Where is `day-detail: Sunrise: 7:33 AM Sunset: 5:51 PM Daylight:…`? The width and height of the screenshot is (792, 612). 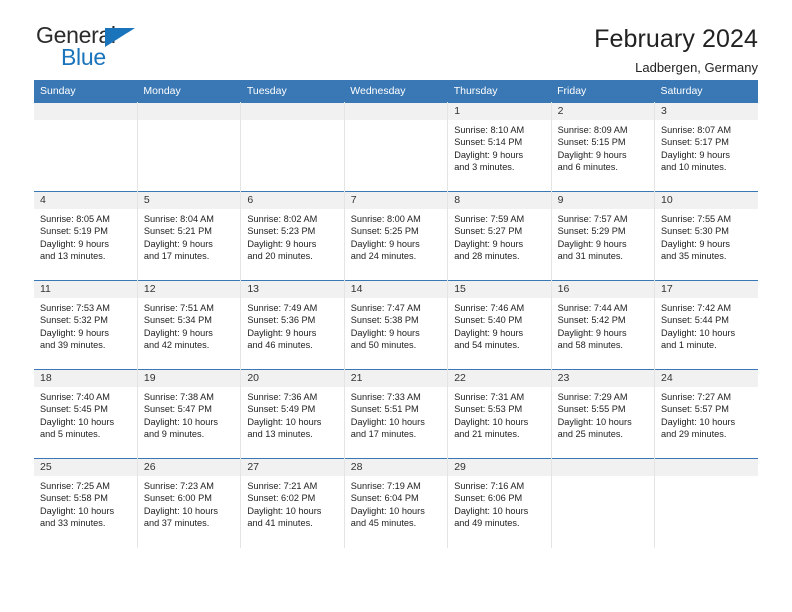
day-detail: Sunrise: 7:33 AM Sunset: 5:51 PM Daylight:… is located at coordinates (396, 414).